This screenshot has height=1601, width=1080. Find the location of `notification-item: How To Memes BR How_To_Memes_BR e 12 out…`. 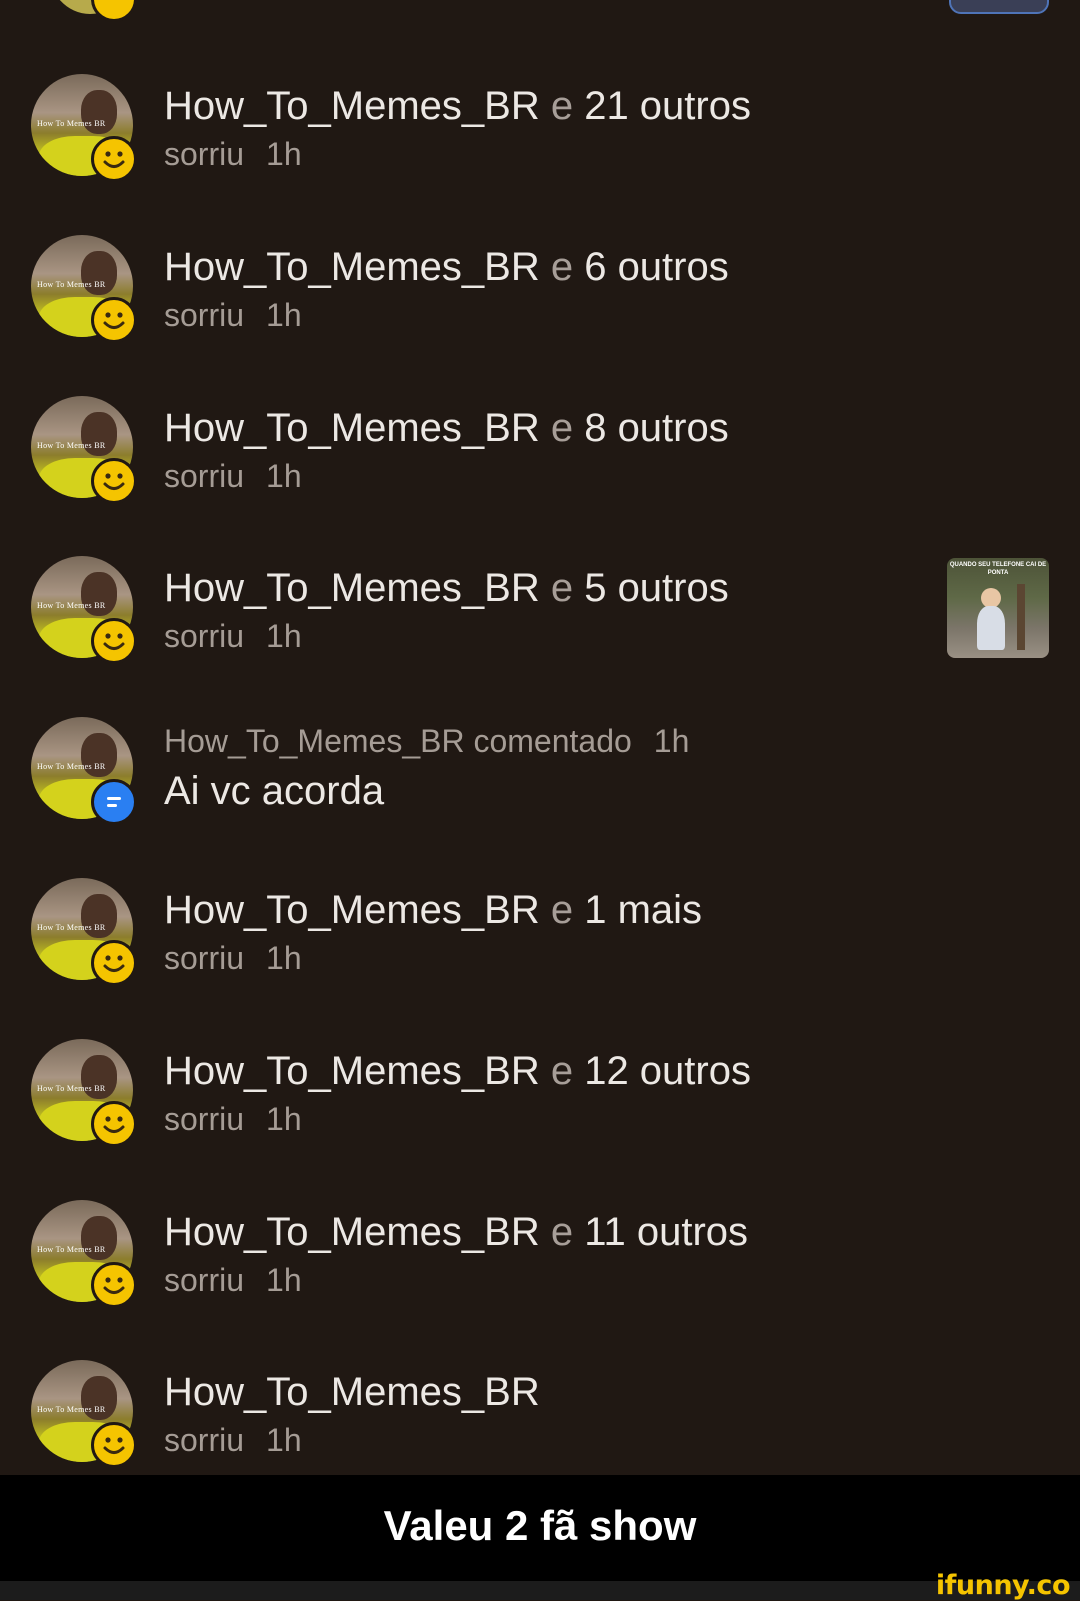

notification-item: How To Memes BR How_To_Memes_BR e 12 out… is located at coordinates (540, 1094).